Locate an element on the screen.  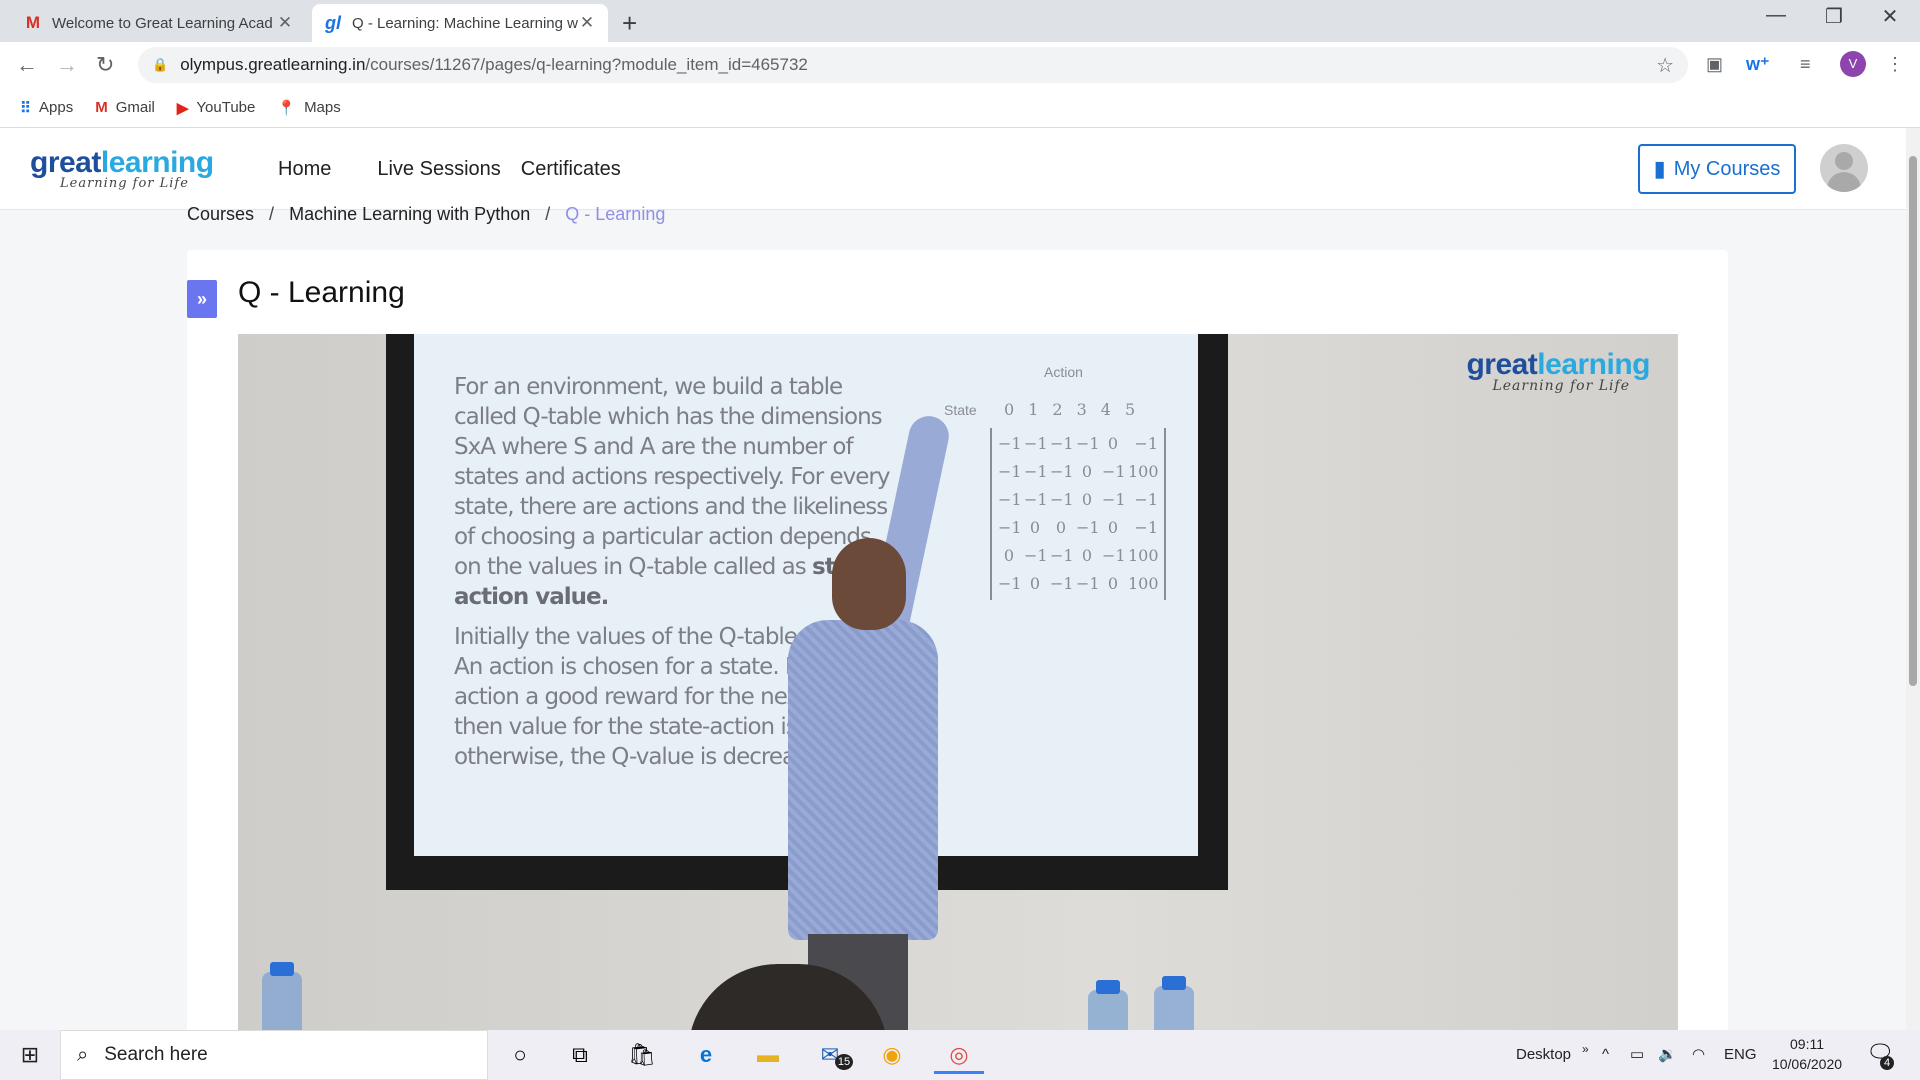
bookmark-youtube: ▶ YouTube is located at coordinates (216, 108).